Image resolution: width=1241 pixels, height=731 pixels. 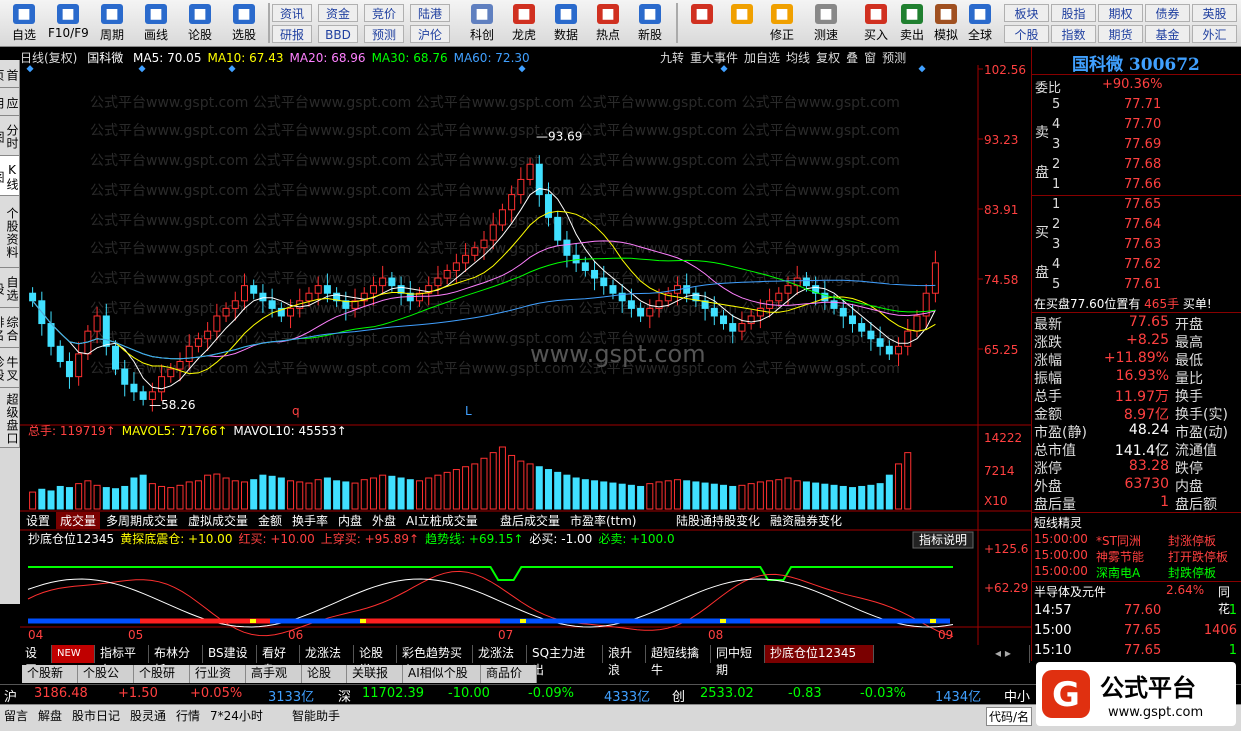 What do you see at coordinates (826, 23) in the screenshot?
I see `toolbar3-btn-3: ■ 测速` at bounding box center [826, 23].